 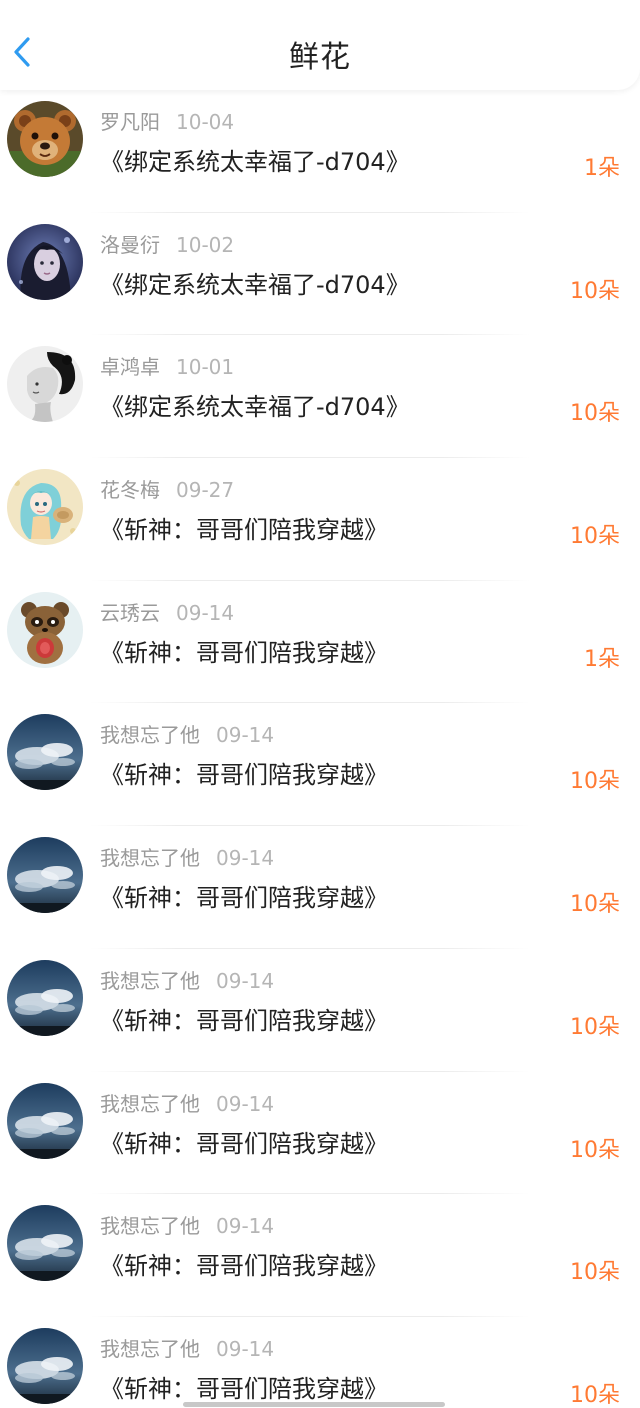 I want to click on list-item: 卓鸿卓 10-01 《绑定系统太幸福了-d704》 10朵, so click(x=320, y=397).